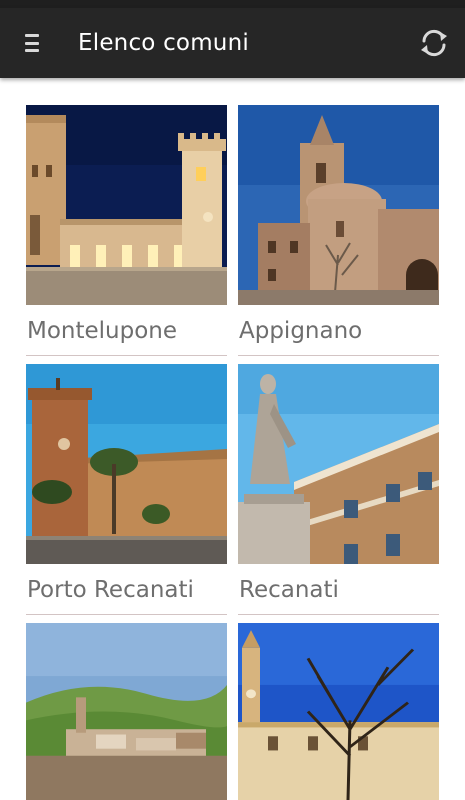  What do you see at coordinates (102, 331) in the screenshot?
I see `town-name: Montelupone` at bounding box center [102, 331].